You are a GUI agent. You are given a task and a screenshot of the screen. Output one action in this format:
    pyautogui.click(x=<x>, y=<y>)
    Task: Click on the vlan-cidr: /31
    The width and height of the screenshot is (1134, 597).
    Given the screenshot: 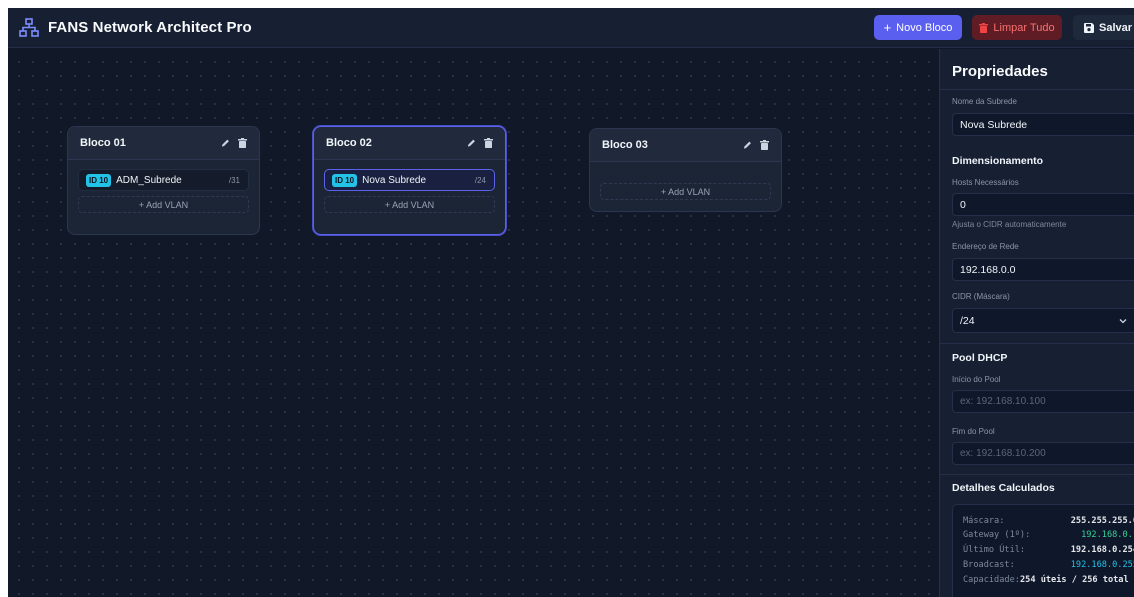 What is the action you would take?
    pyautogui.click(x=234, y=180)
    